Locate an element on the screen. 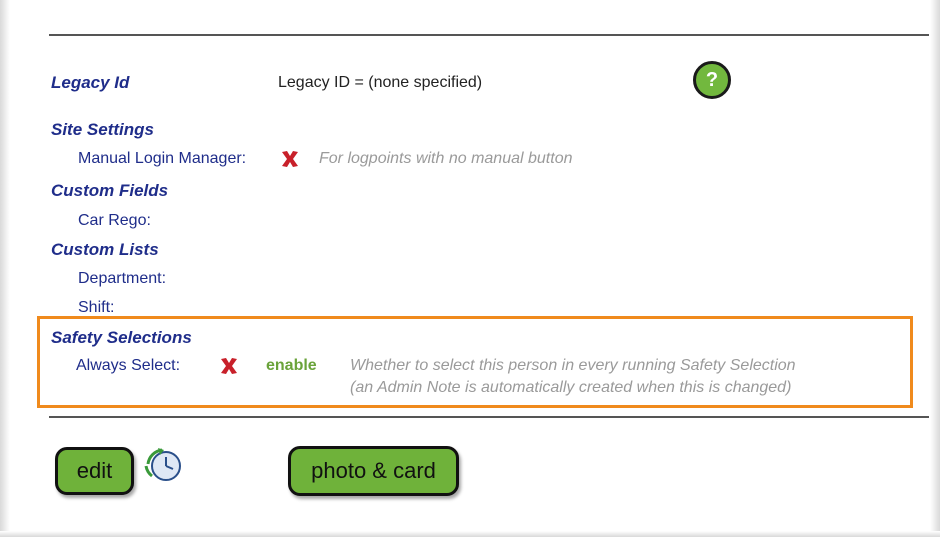 This screenshot has width=940, height=537. legacy-id-heading: Legacy Id is located at coordinates (90, 82).